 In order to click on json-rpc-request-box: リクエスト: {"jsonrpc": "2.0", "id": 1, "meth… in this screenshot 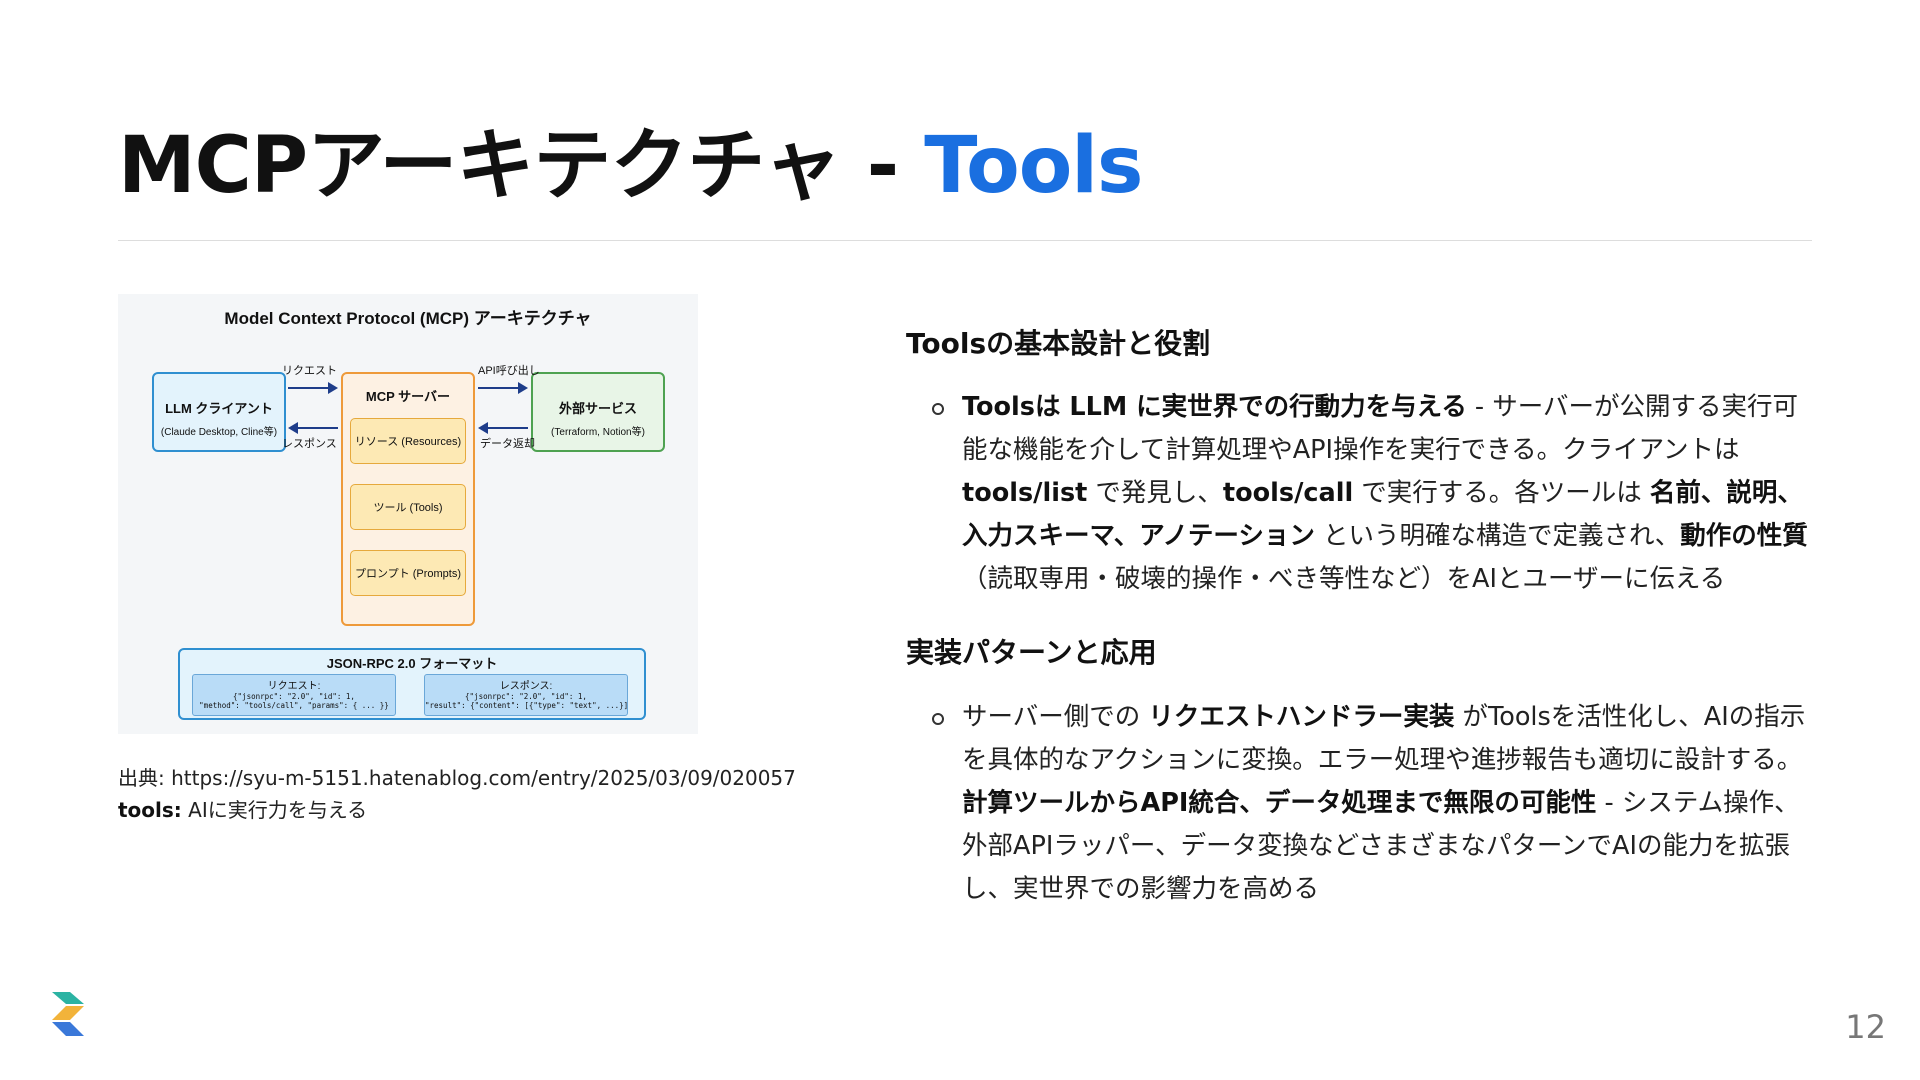, I will do `click(294, 695)`.